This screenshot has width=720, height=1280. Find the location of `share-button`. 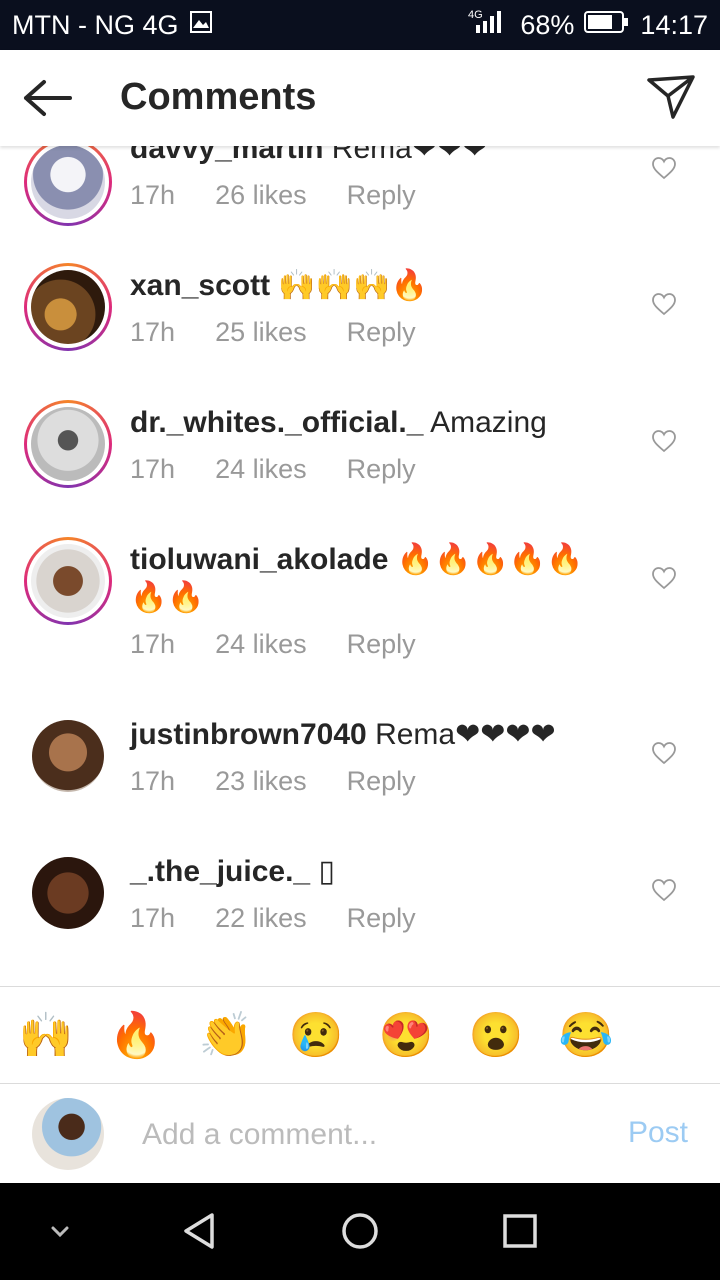

share-button is located at coordinates (671, 97).